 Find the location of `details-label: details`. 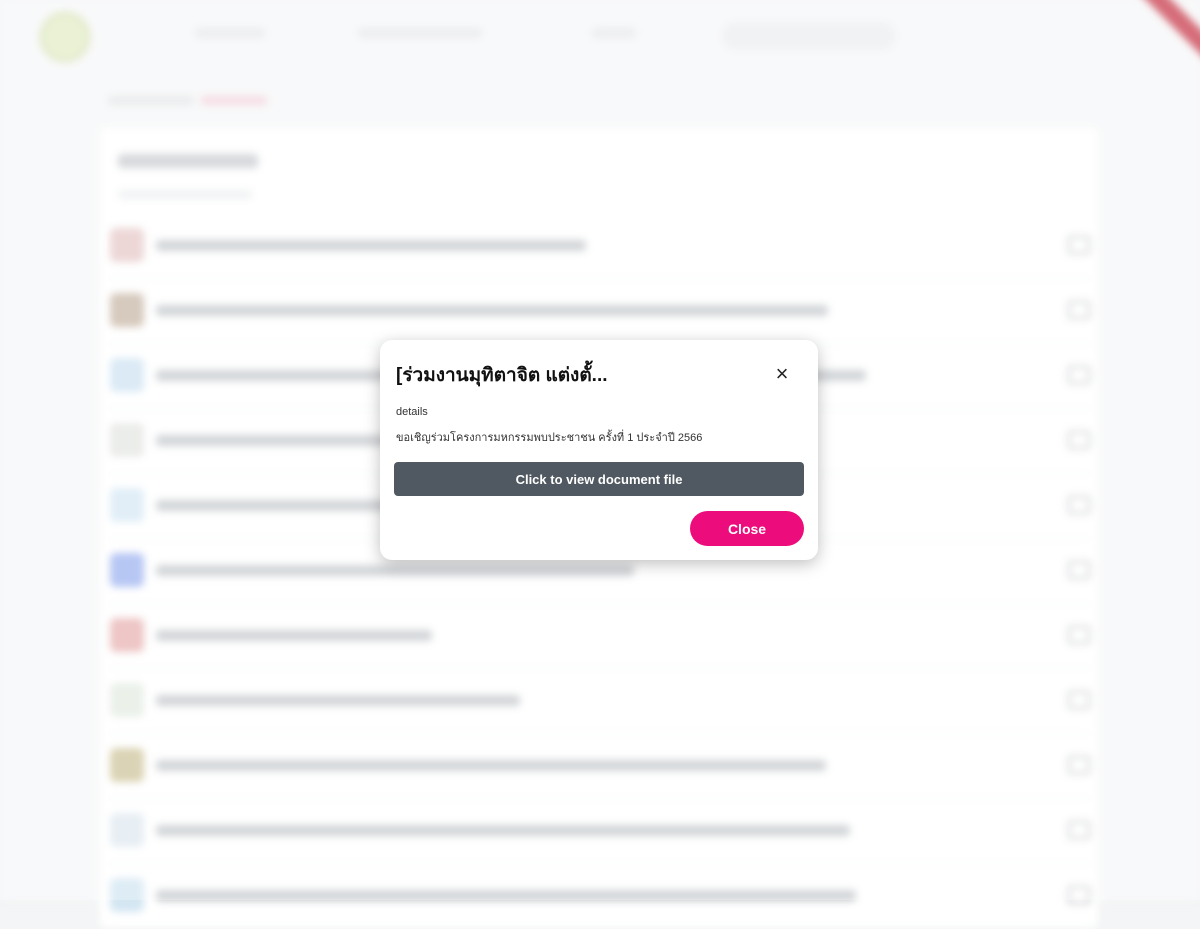

details-label: details is located at coordinates (412, 412).